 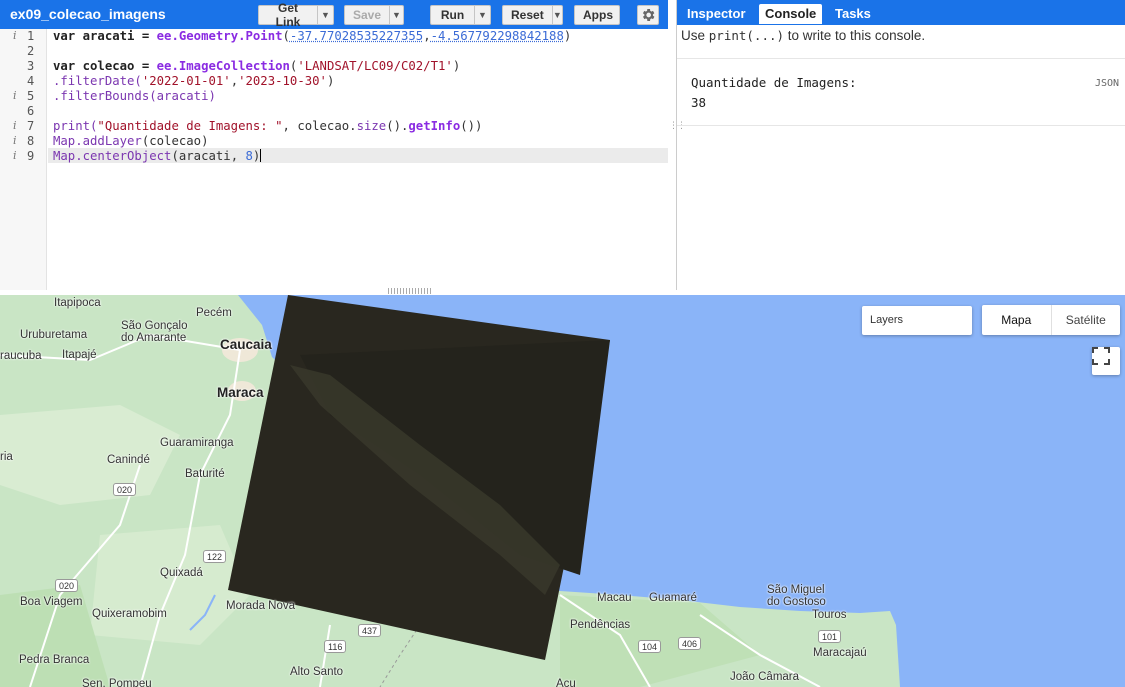 I want to click on code-token: (aracati,, so click(x=208, y=156).